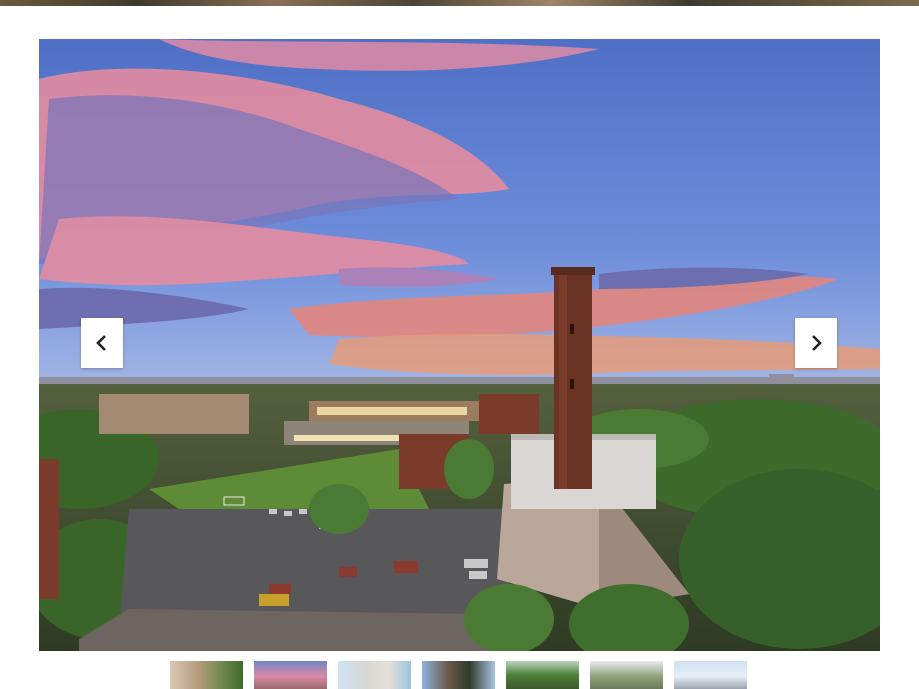  I want to click on chevron-left-icon, so click(101, 343).